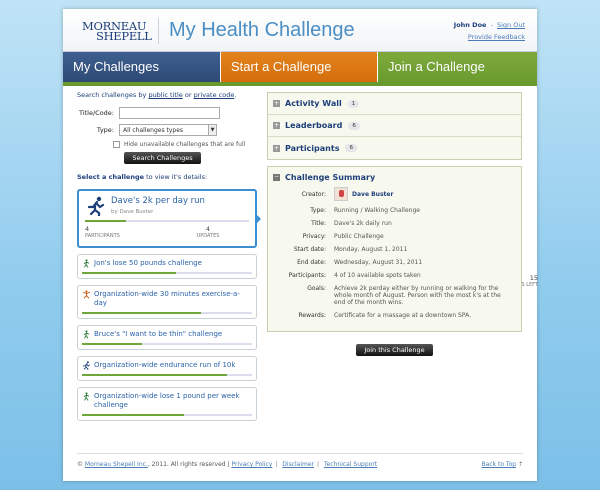 The width and height of the screenshot is (600, 490). I want to click on selected-arrow-icon, so click(259, 219).